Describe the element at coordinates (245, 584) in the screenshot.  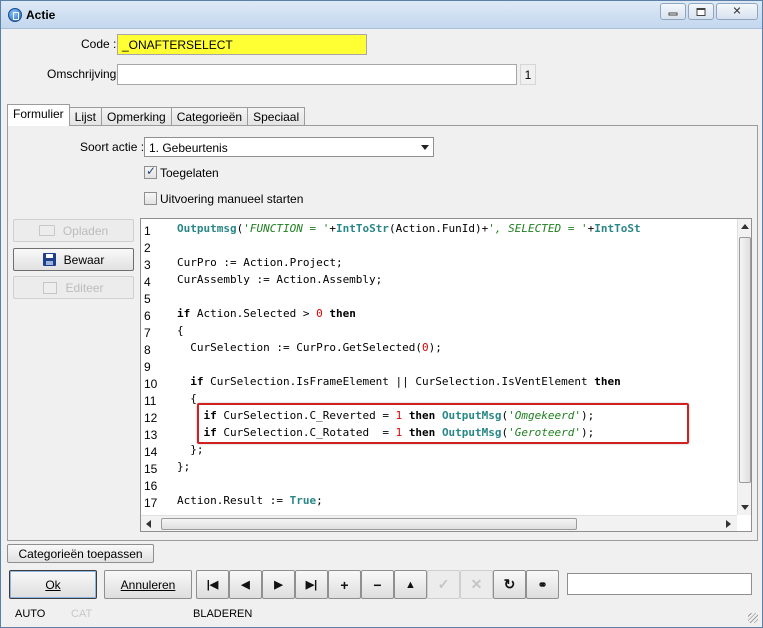
I see `previous-record-button: ◀` at that location.